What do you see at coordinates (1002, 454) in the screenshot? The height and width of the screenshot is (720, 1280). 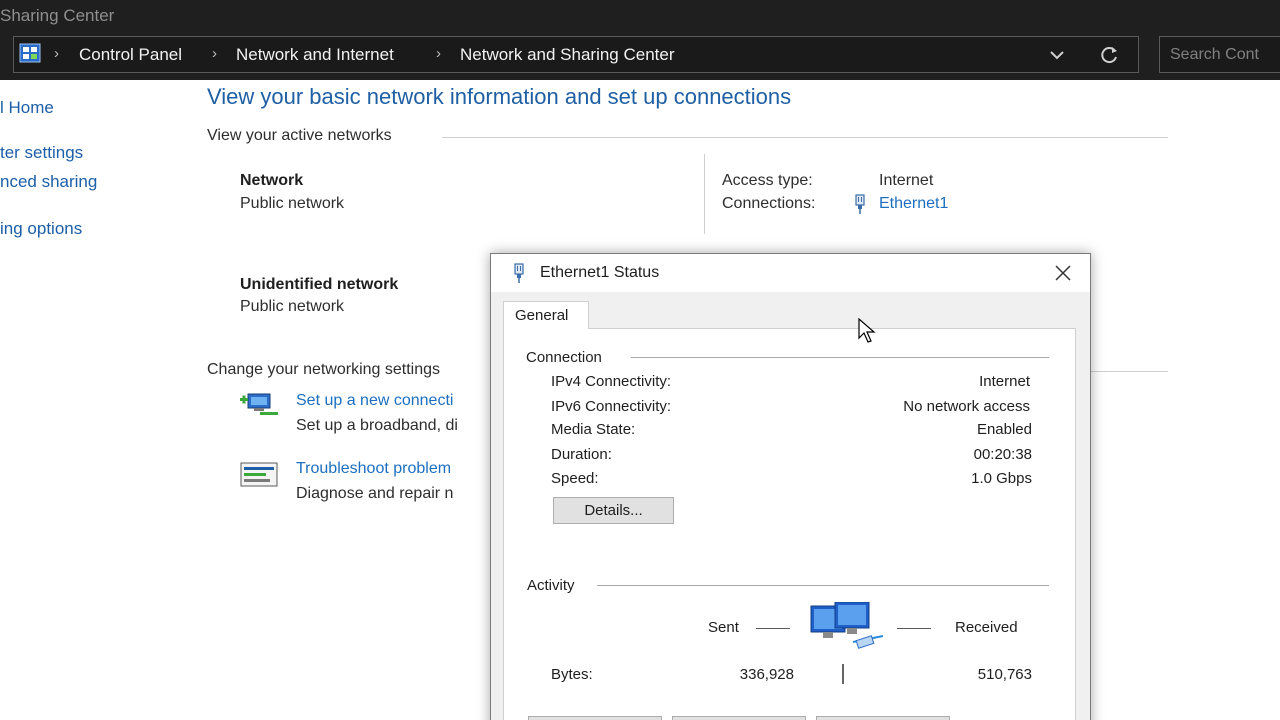 I see `duration-value: 00:20:38` at bounding box center [1002, 454].